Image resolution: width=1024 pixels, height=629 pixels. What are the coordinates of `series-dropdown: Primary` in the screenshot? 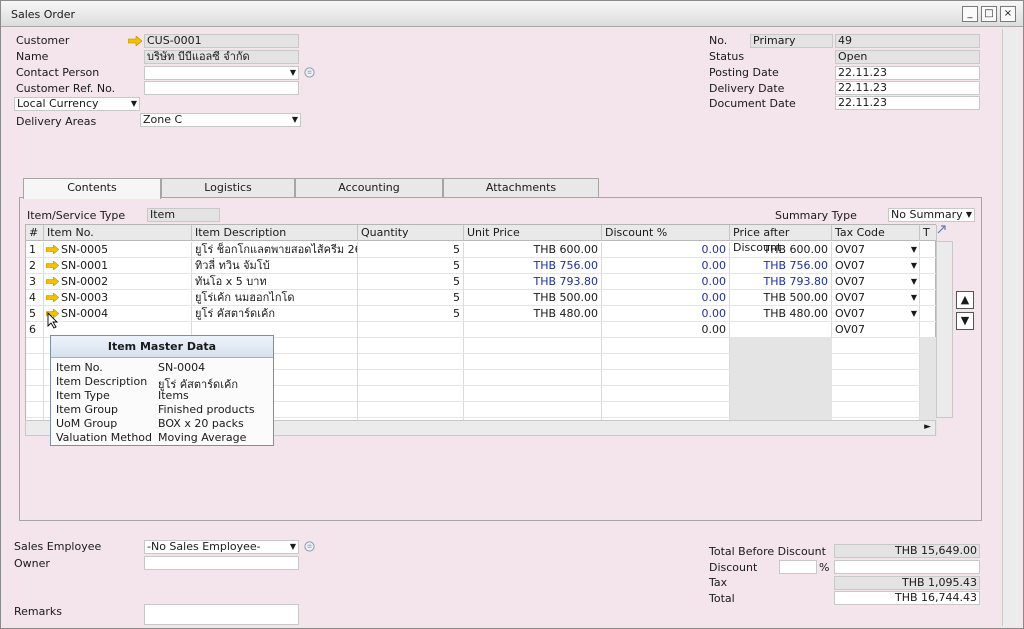 It's located at (791, 41).